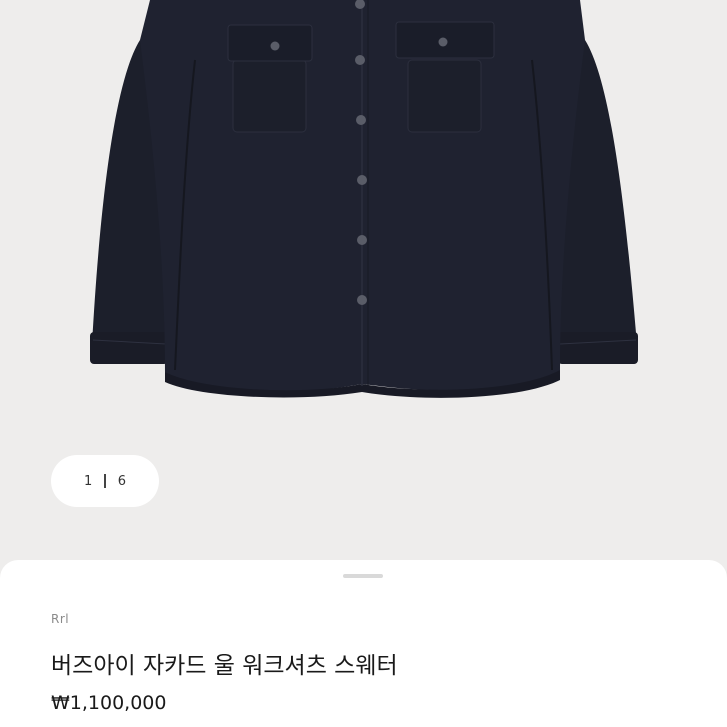 Image resolution: width=727 pixels, height=727 pixels. Describe the element at coordinates (122, 481) in the screenshot. I see `pager-total: 6` at that location.